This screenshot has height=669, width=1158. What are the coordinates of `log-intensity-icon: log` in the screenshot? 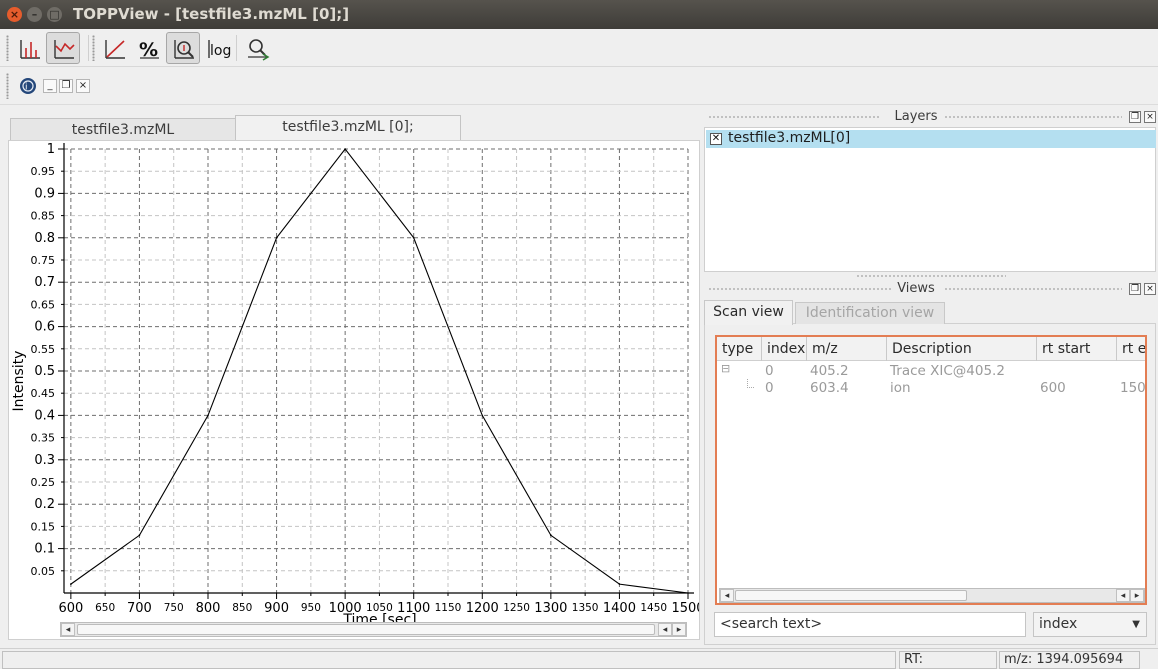 It's located at (219, 49).